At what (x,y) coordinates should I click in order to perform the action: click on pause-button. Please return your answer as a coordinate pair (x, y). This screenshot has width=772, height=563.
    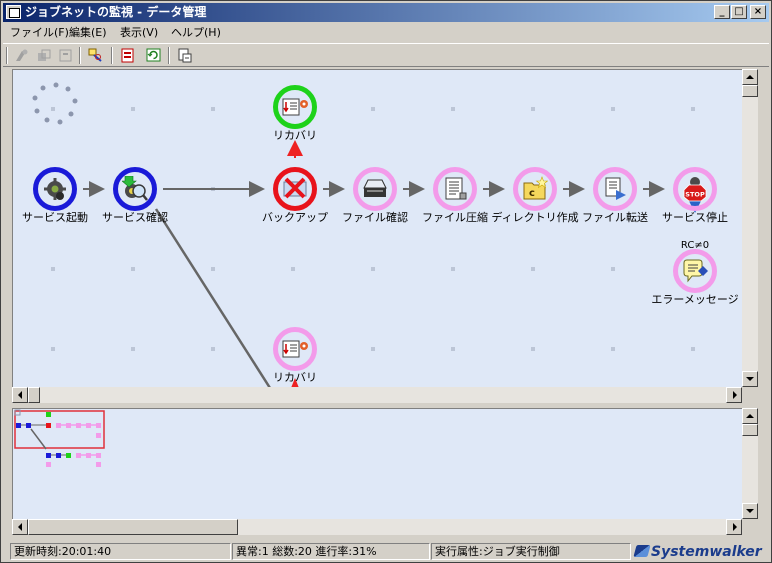
    Looking at the image, I should click on (66, 55).